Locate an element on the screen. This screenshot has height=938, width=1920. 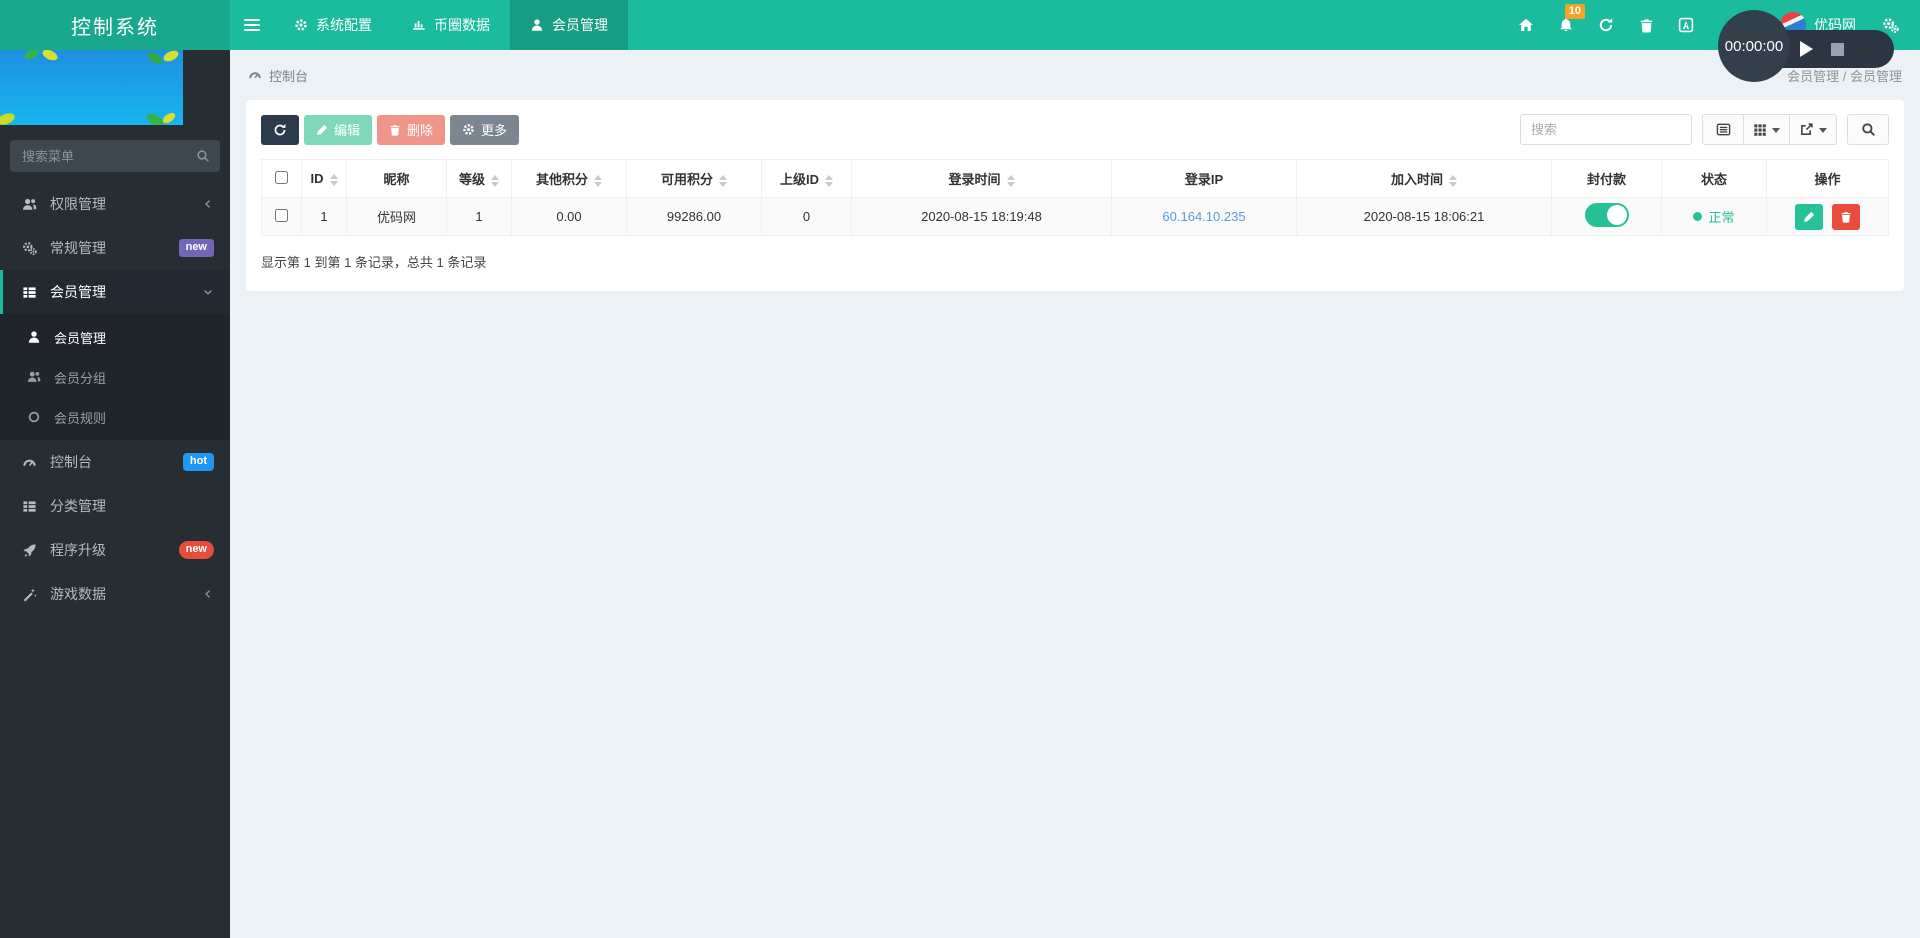
edit-button: 编辑 is located at coordinates (338, 129).